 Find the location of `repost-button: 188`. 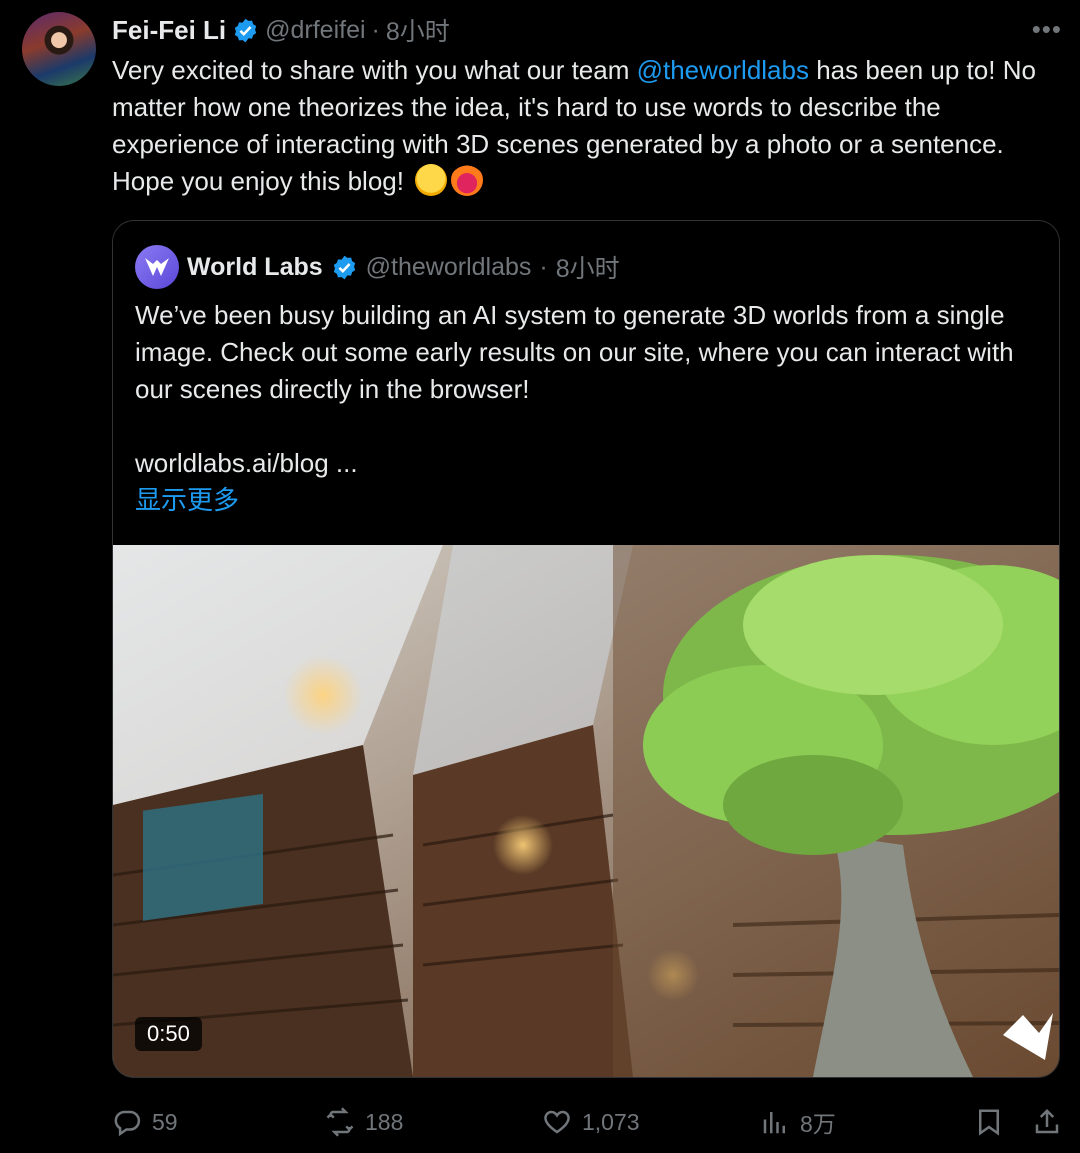

repost-button: 188 is located at coordinates (364, 1122).